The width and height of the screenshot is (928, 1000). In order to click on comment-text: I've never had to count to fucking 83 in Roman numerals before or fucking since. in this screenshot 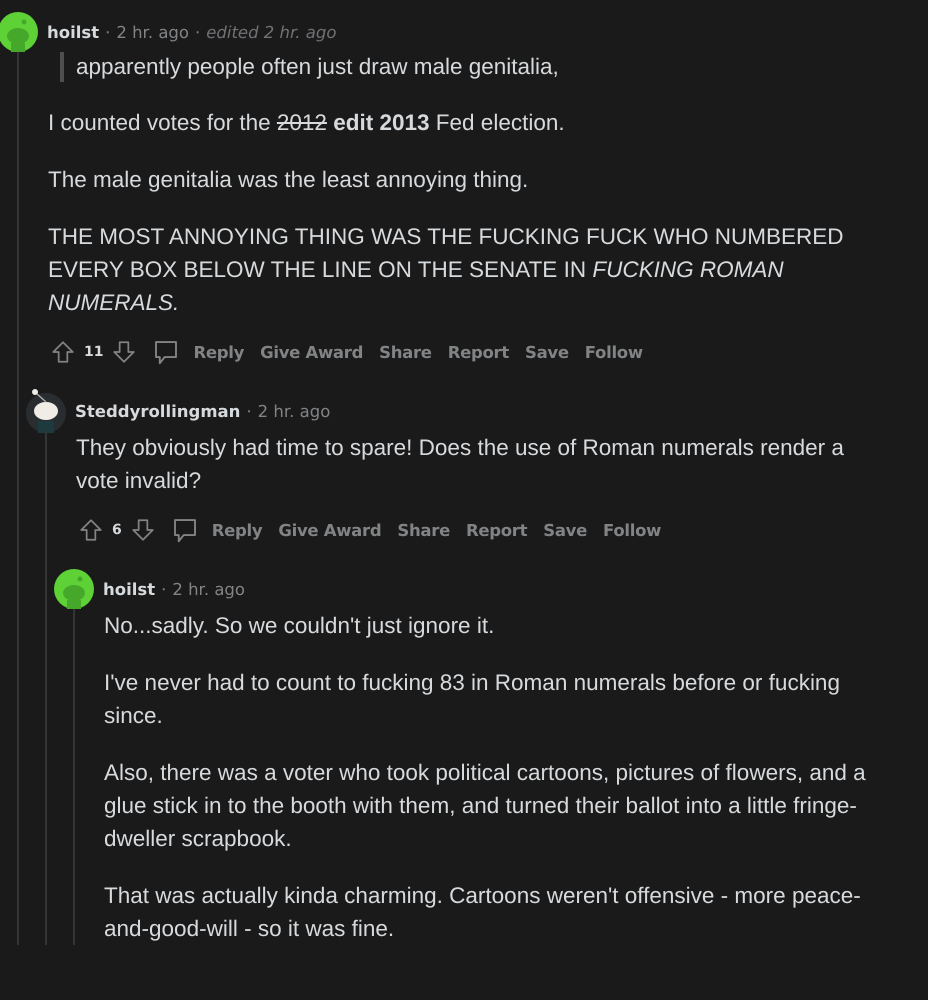, I will do `click(472, 699)`.